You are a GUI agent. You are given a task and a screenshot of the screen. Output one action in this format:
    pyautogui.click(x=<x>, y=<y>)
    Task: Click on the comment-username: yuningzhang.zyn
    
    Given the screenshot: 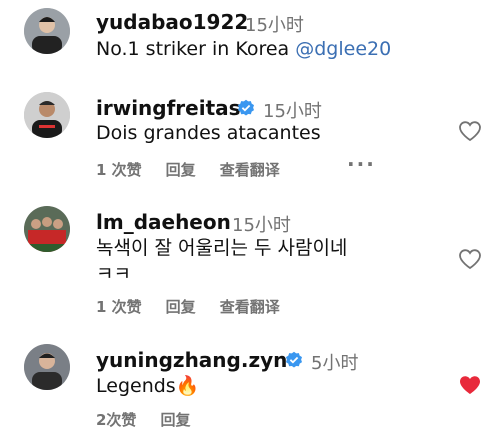 What is the action you would take?
    pyautogui.click(x=191, y=360)
    